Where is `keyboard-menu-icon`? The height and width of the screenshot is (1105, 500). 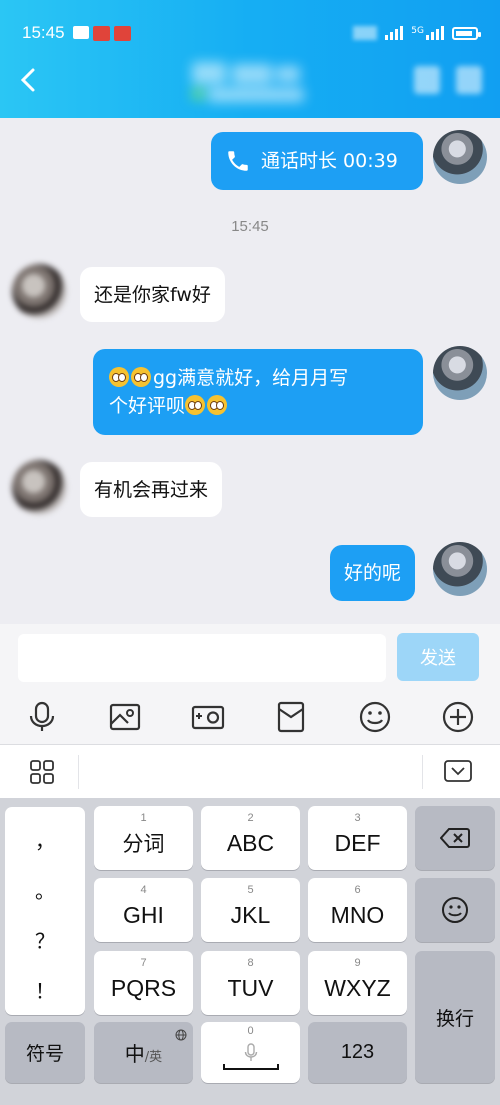
keyboard-menu-icon is located at coordinates (42, 774).